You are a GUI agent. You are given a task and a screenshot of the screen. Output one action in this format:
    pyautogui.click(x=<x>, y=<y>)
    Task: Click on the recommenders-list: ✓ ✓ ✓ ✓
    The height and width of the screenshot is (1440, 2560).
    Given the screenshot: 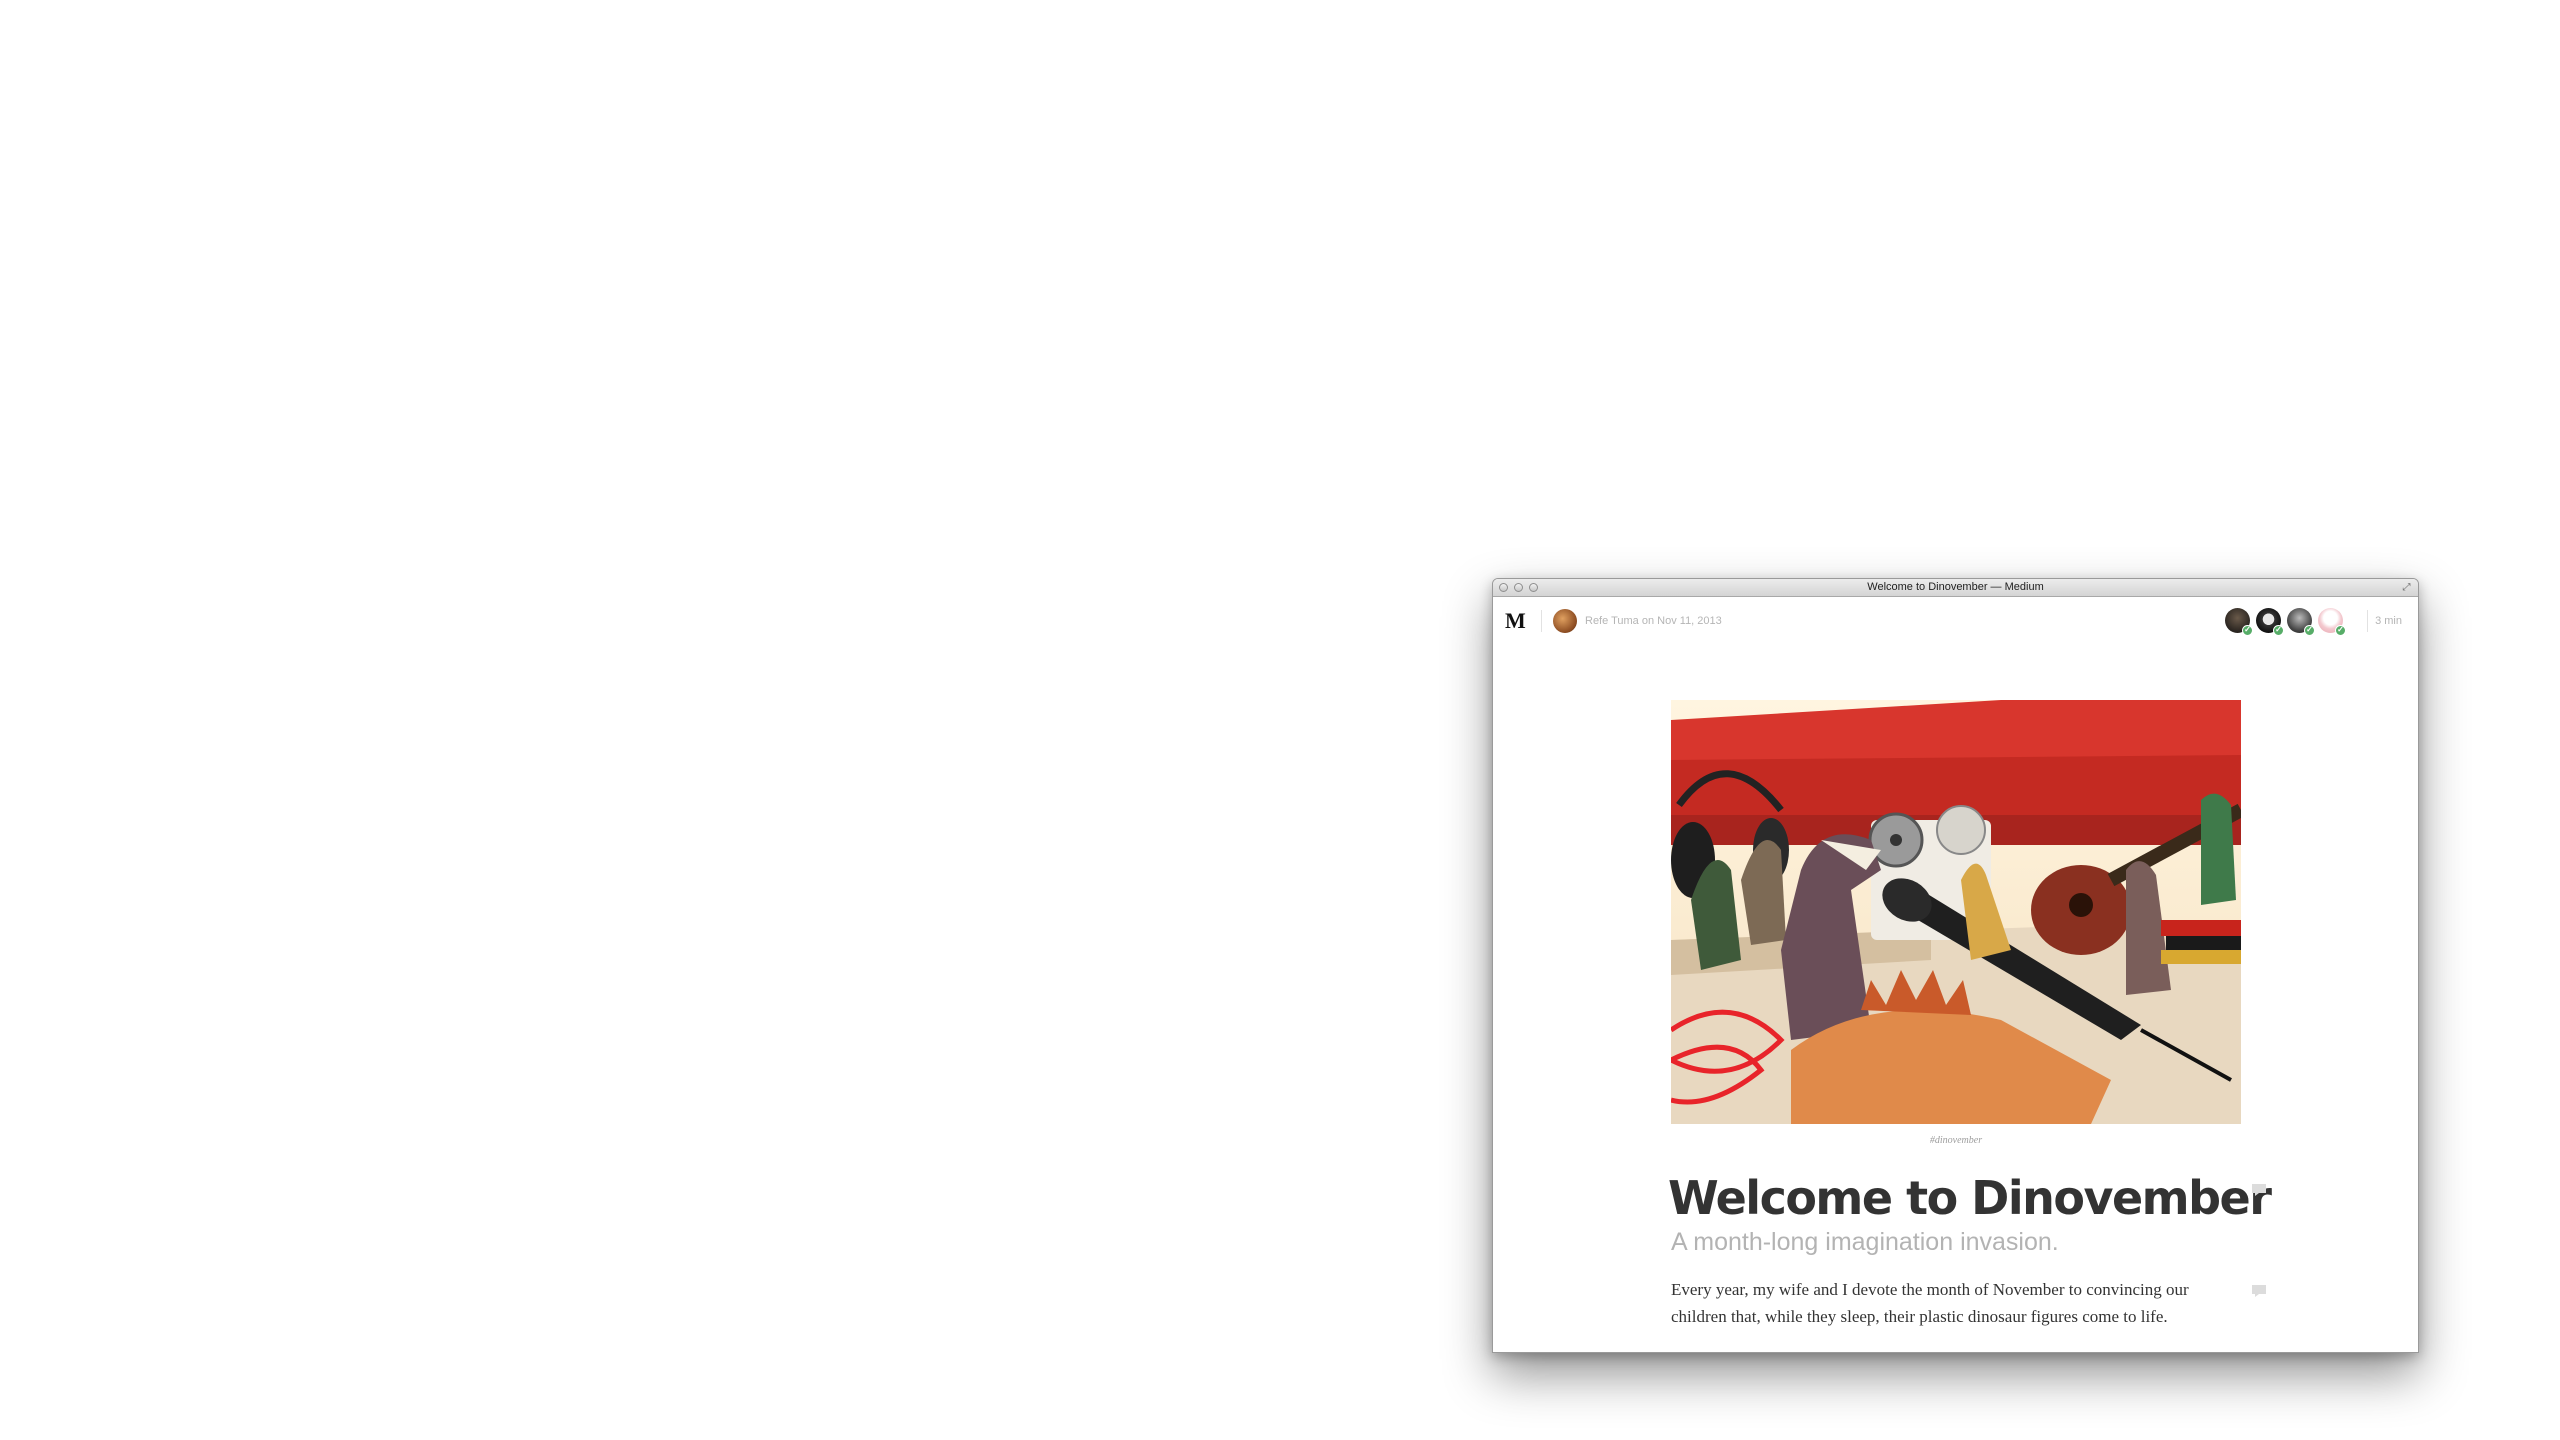 What is the action you would take?
    pyautogui.click(x=2285, y=622)
    